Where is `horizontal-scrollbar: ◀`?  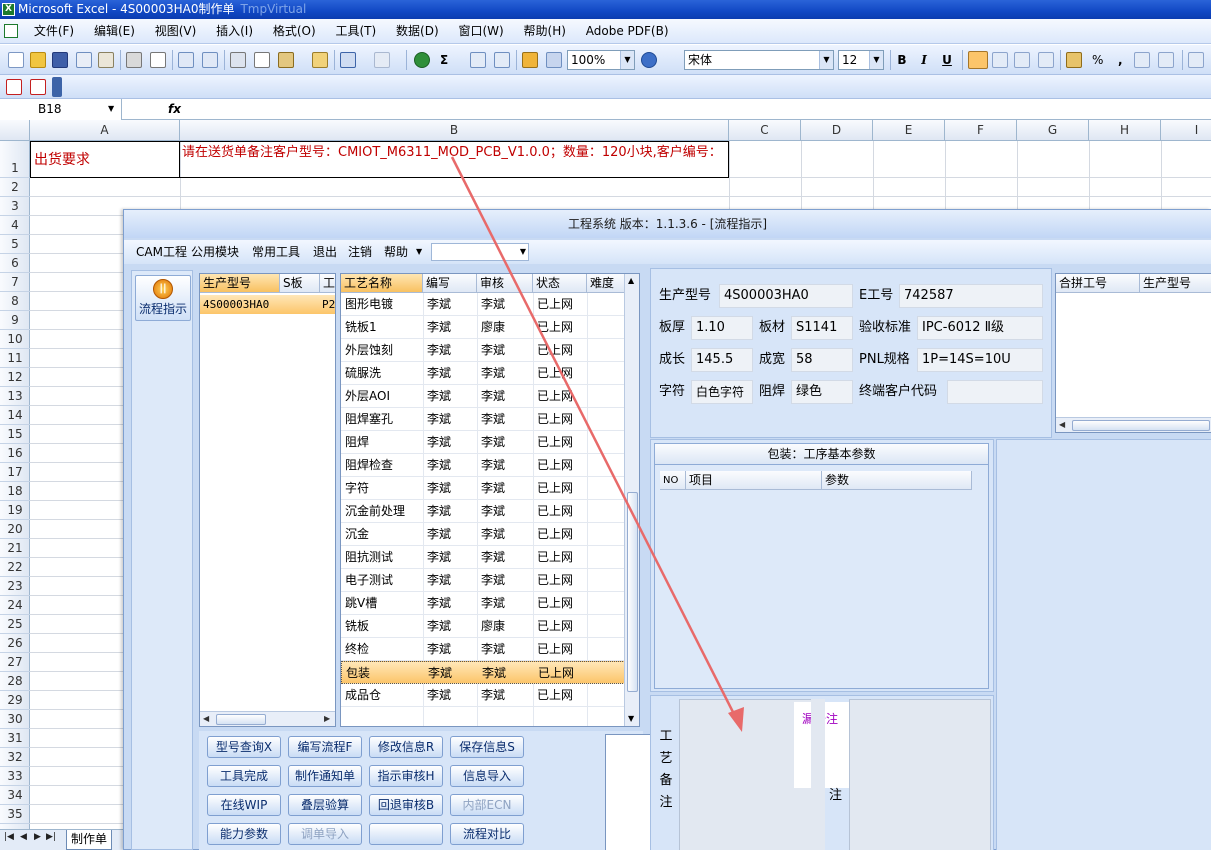
horizontal-scrollbar: ◀ is located at coordinates (1133, 424).